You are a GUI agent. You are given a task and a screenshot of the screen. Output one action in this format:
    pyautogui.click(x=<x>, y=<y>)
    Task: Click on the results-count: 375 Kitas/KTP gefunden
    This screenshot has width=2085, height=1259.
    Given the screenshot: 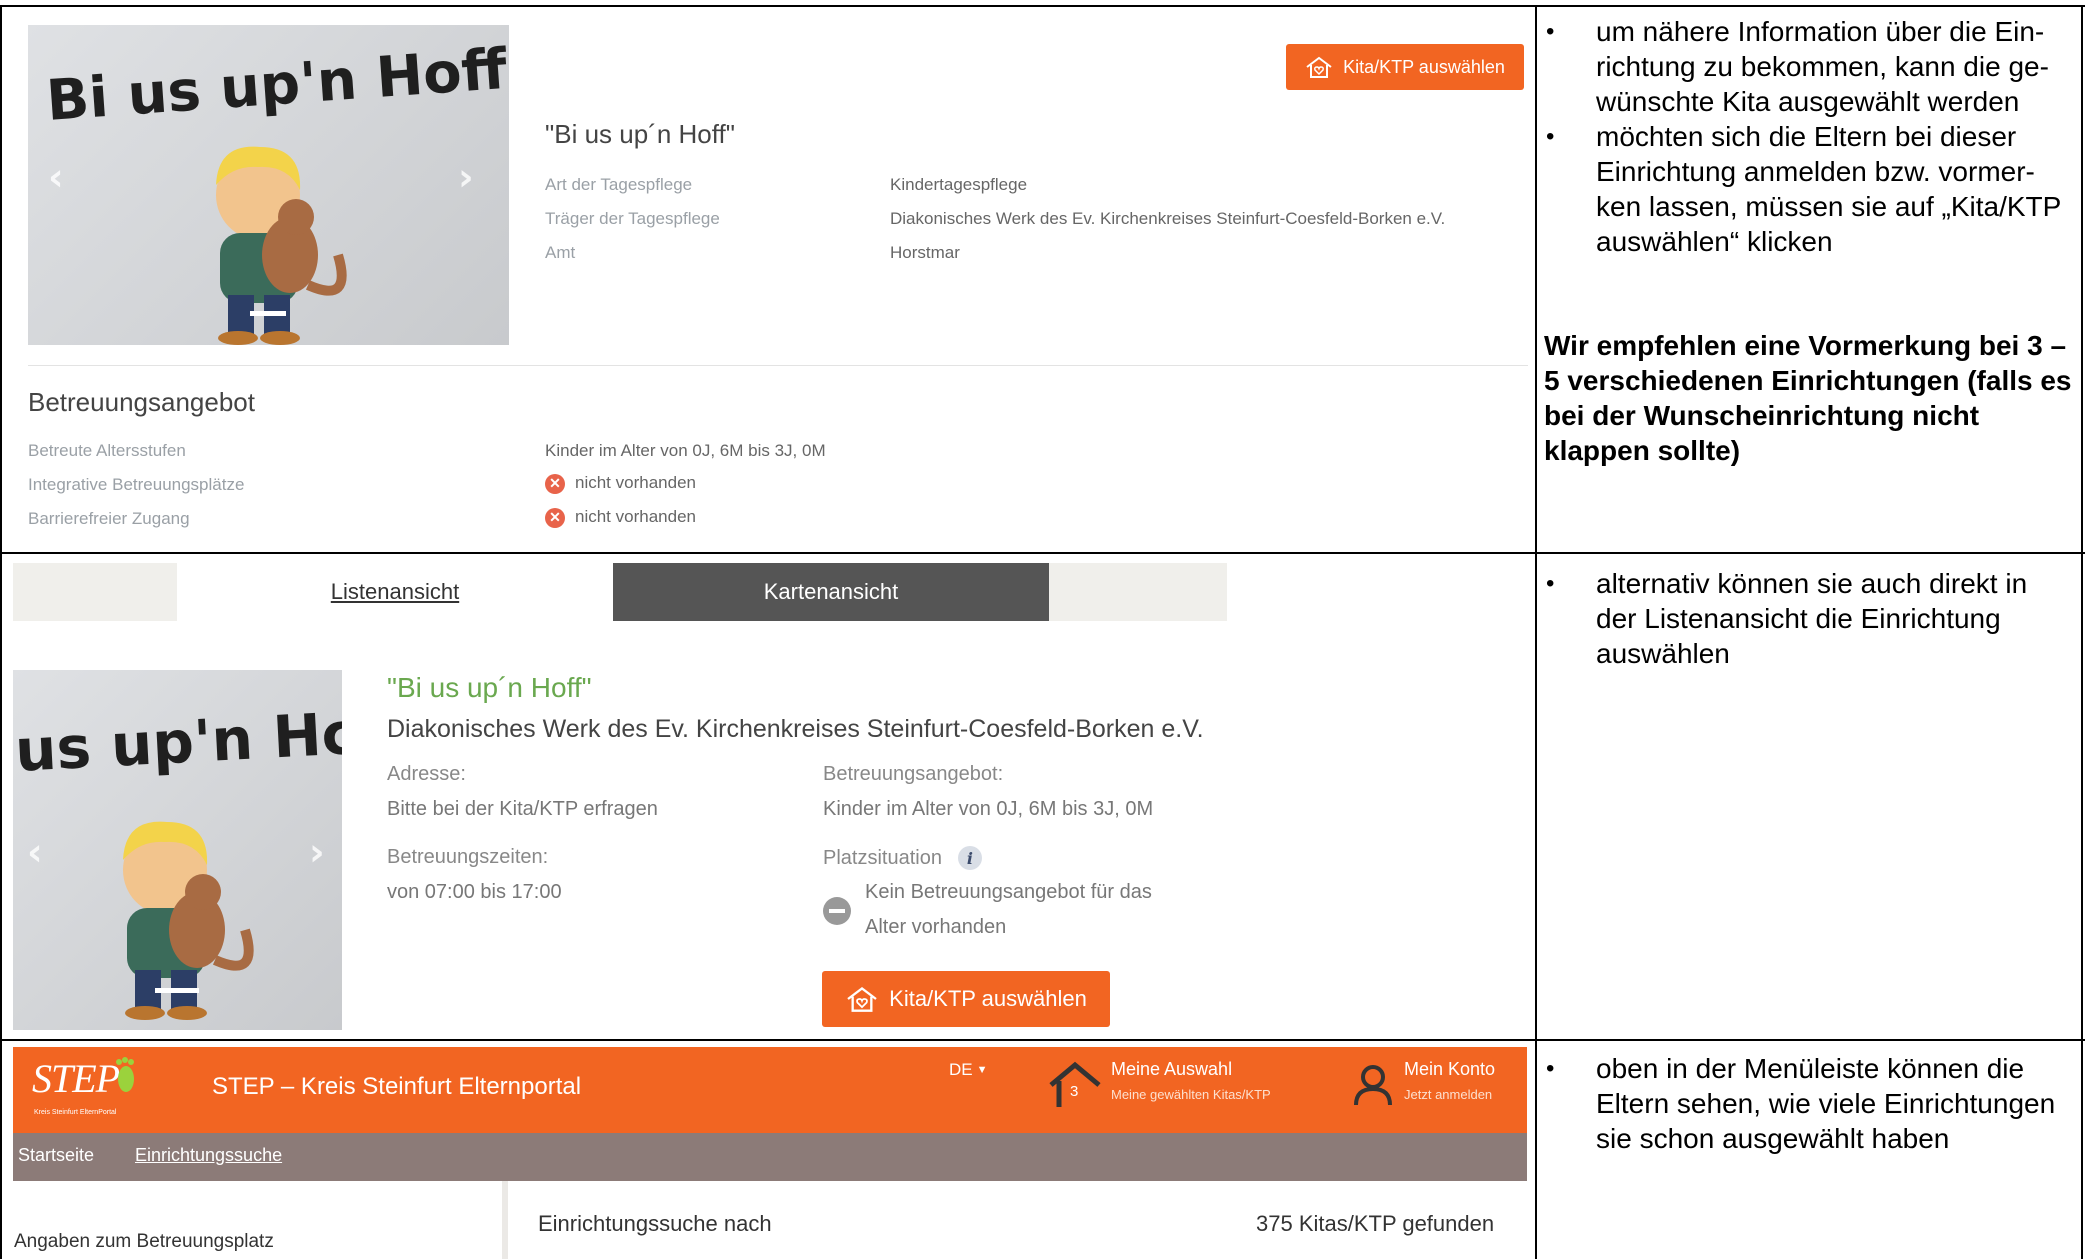 What is the action you would take?
    pyautogui.click(x=1375, y=1223)
    